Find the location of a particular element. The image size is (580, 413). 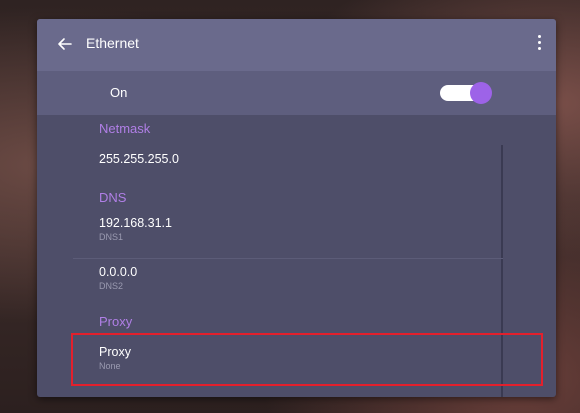

list-item-dns1: 192.168.31.1 DNS1 is located at coordinates (135, 229).